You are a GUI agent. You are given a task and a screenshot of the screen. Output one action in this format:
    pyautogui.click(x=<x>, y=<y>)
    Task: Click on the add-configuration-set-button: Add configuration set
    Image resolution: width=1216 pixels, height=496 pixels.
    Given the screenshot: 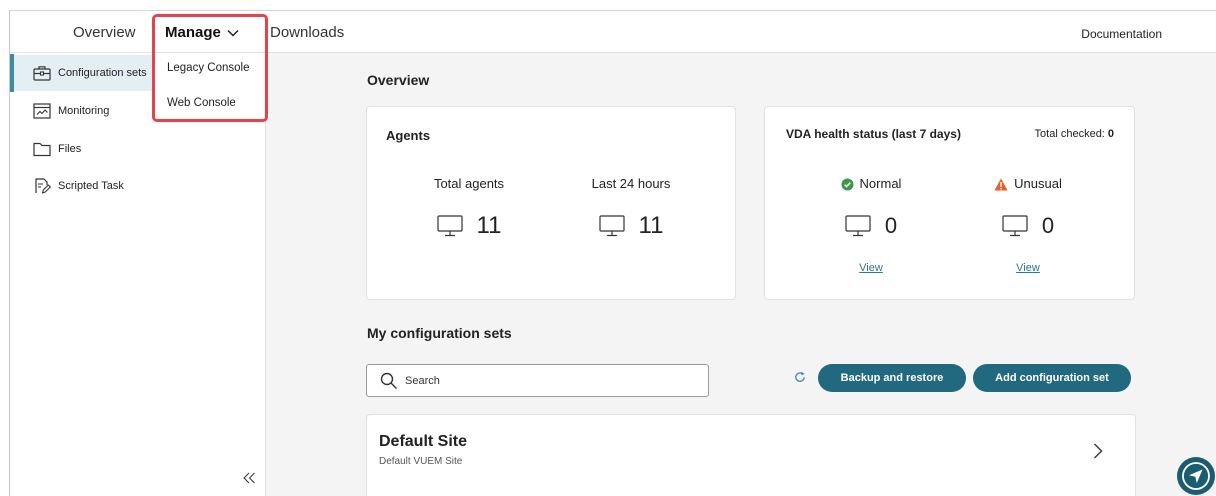 What is the action you would take?
    pyautogui.click(x=1052, y=378)
    